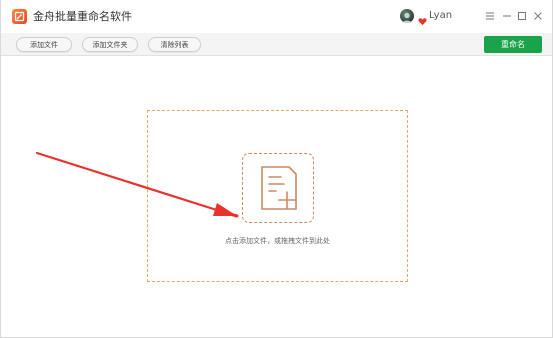 This screenshot has height=338, width=553. Describe the element at coordinates (278, 188) in the screenshot. I see `add-document-icon` at that location.